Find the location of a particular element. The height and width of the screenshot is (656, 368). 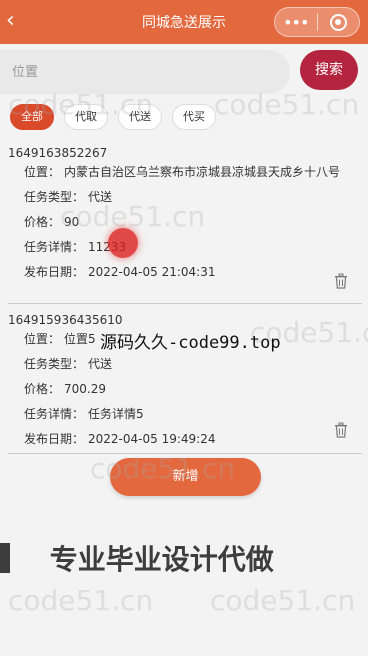

target-icon is located at coordinates (338, 22).